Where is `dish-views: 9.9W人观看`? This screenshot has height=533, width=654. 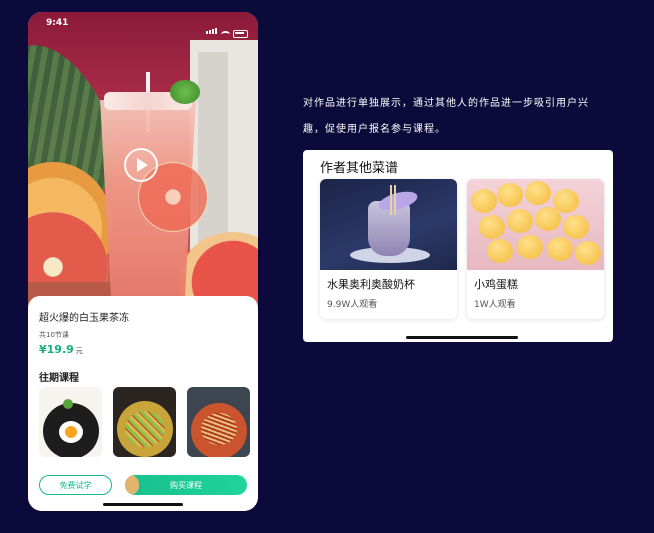
dish-views: 9.9W人观看 is located at coordinates (352, 305).